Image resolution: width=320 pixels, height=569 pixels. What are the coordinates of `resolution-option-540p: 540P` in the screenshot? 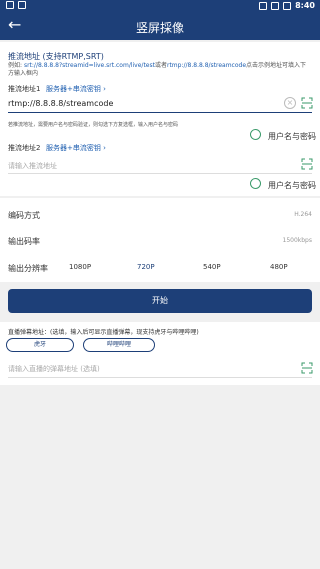 It's located at (212, 267).